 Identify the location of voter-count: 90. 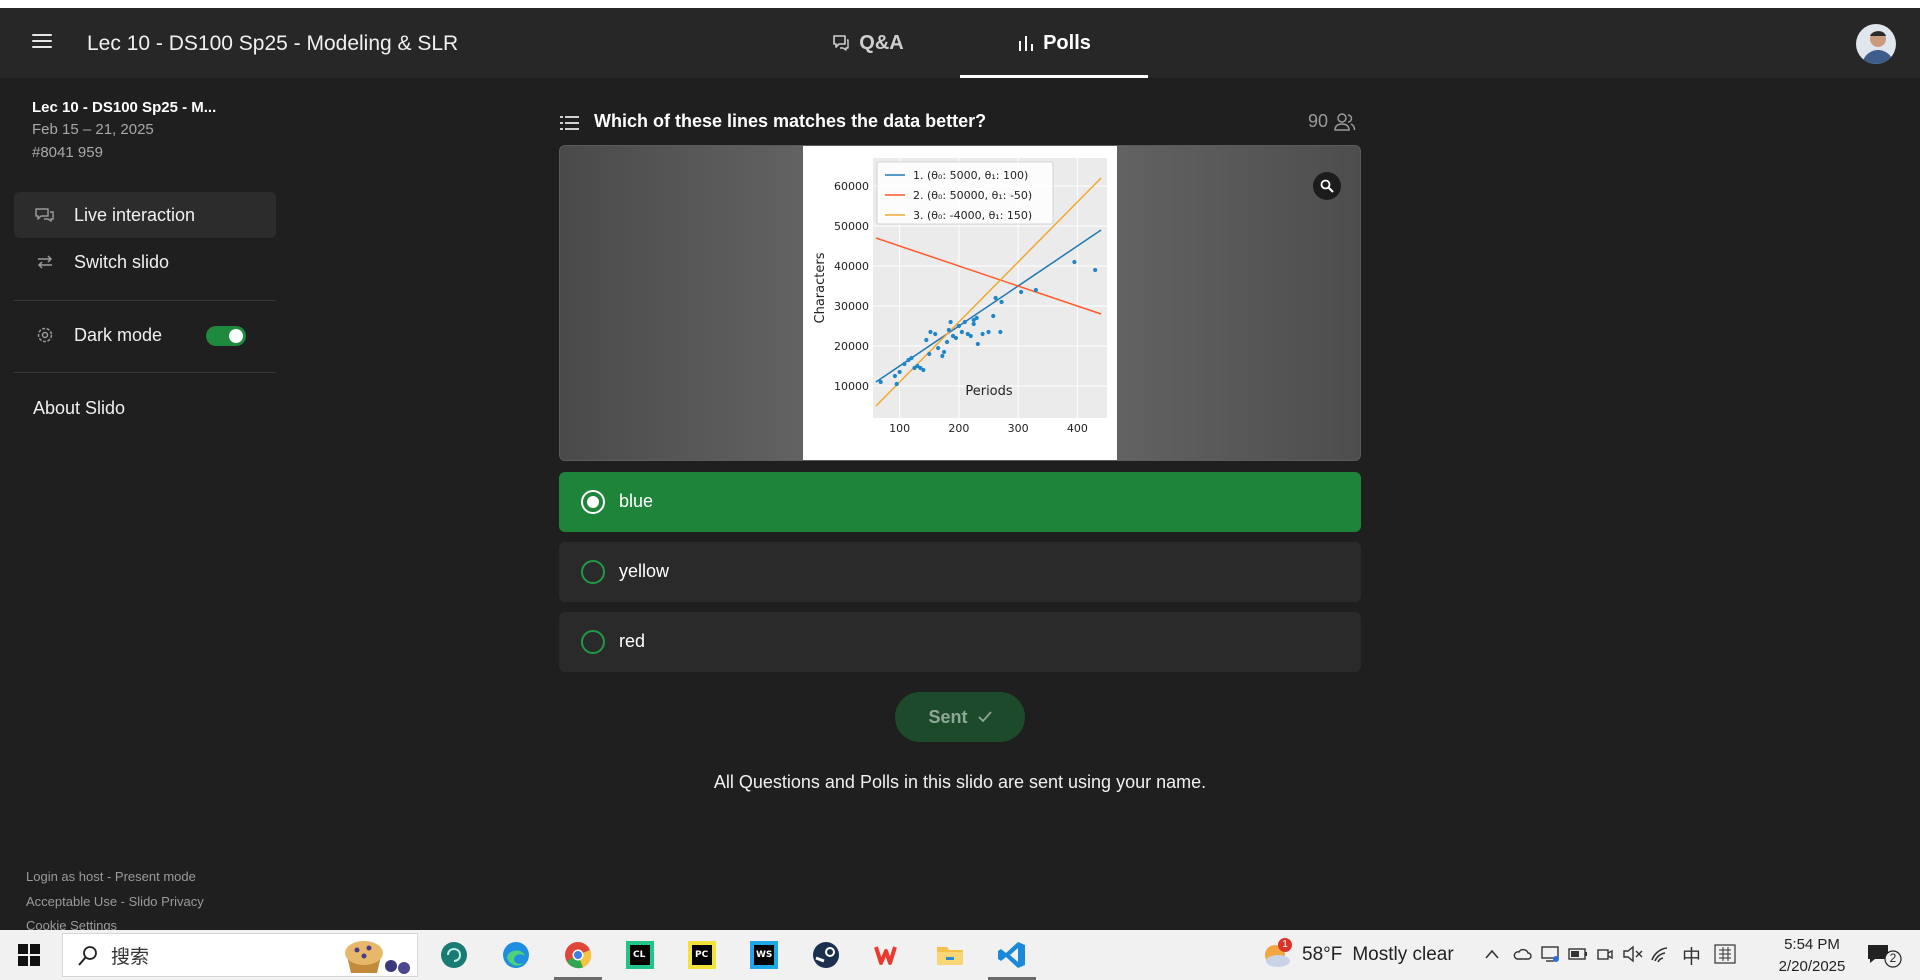
(1332, 121).